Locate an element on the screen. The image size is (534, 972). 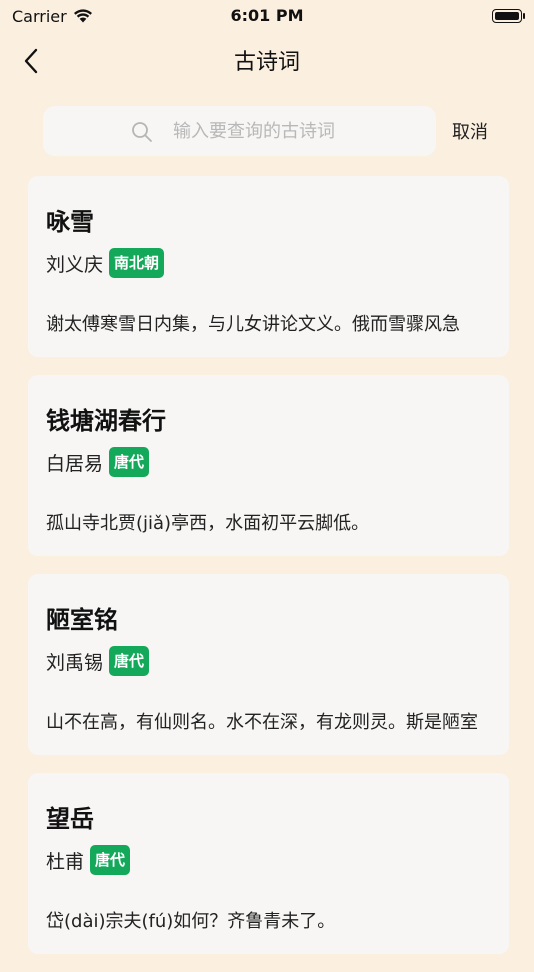
poem-author: 杜甫 is located at coordinates (65, 861).